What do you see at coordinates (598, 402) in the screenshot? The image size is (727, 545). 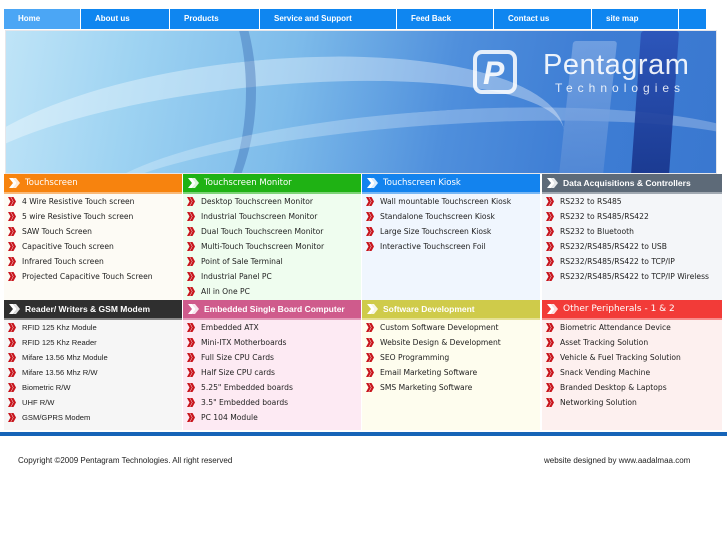 I see `category-link-label: Networking Solution` at bounding box center [598, 402].